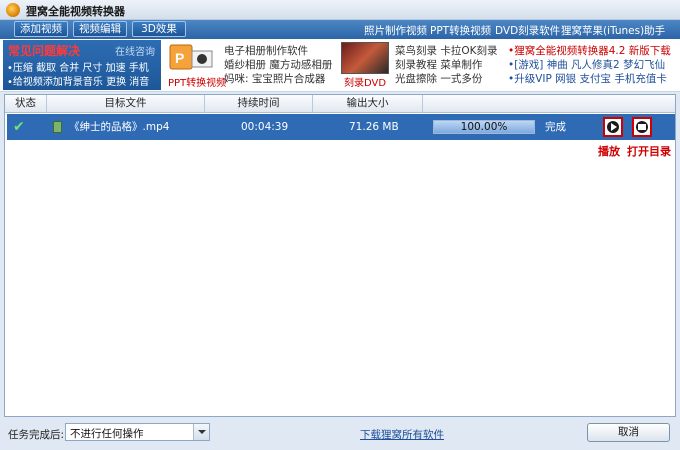 The height and width of the screenshot is (450, 680). Describe the element at coordinates (340, 434) in the screenshot. I see `bottom-bar: 任务完成后: 不进行任何操作 下载狸窝所有软件 取消` at that location.